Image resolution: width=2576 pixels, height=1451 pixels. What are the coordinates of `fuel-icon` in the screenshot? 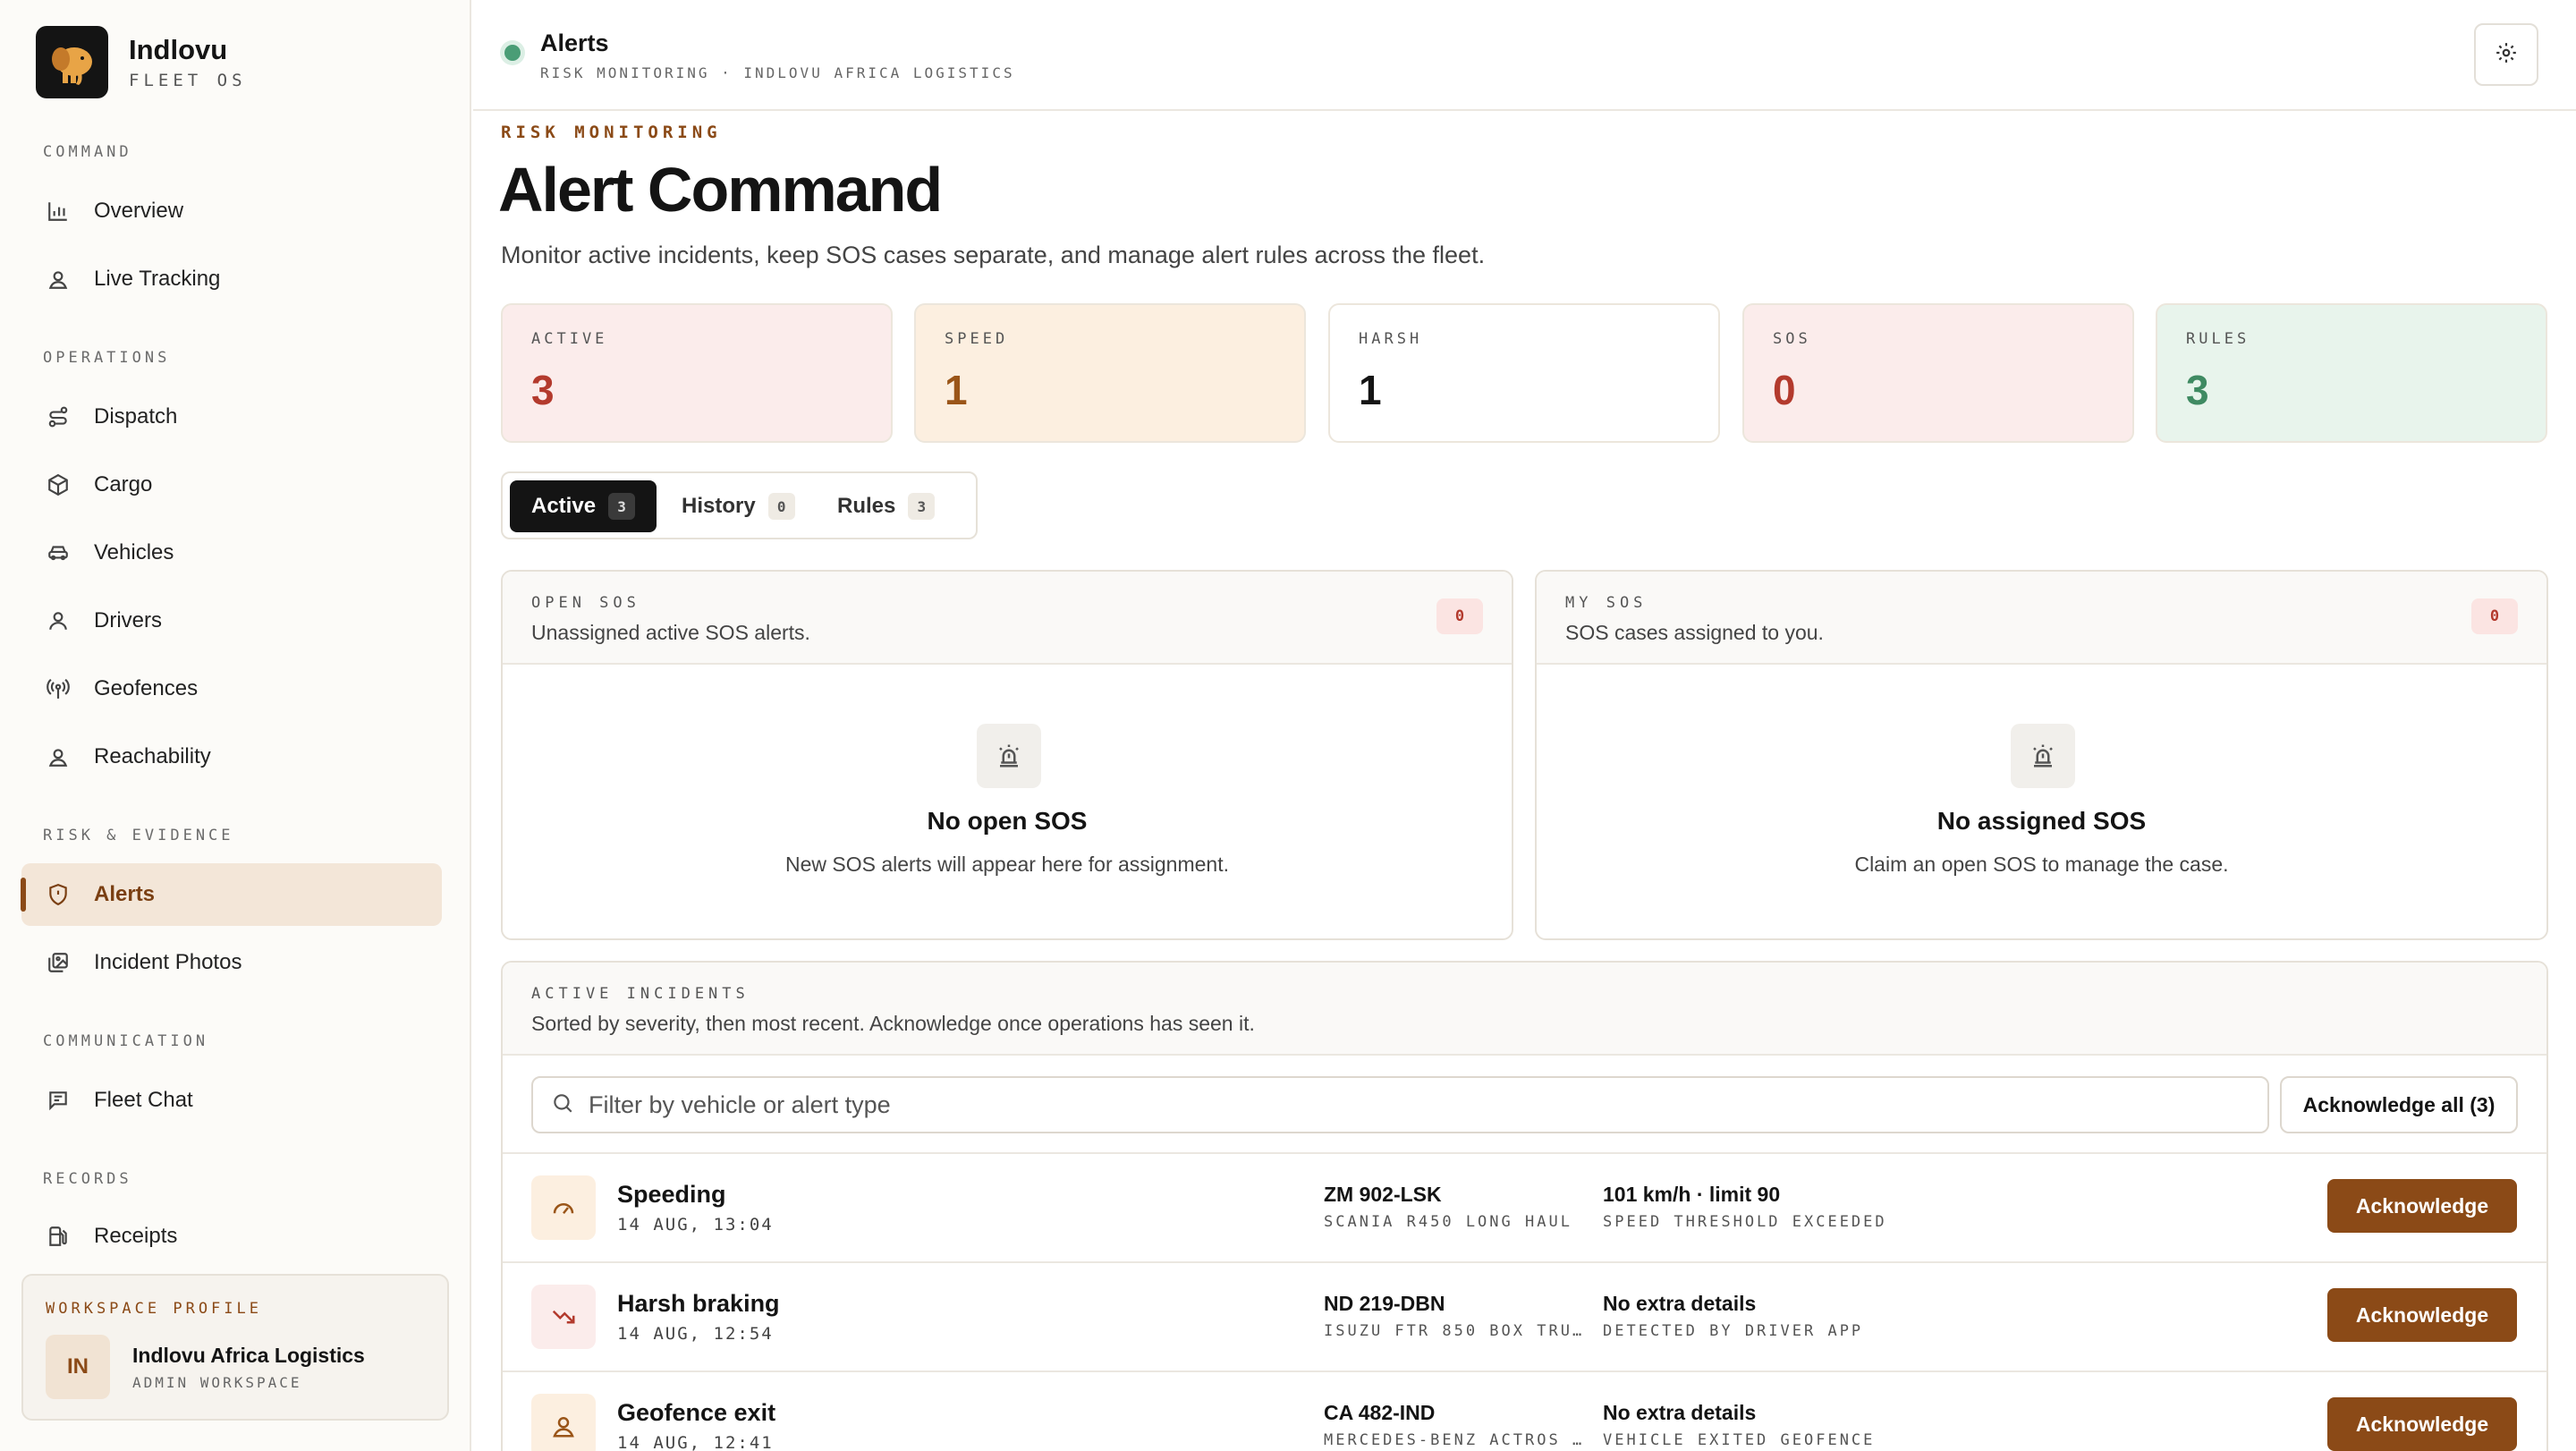 It's located at (58, 1236).